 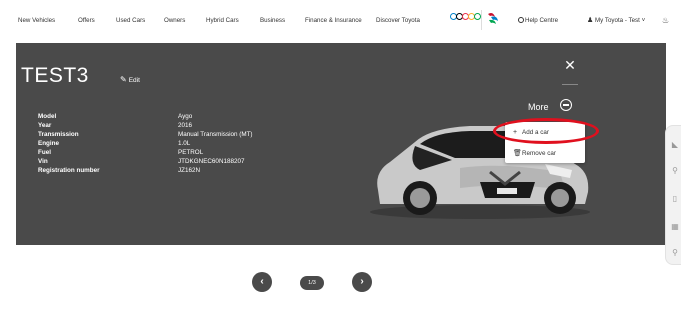 I want to click on close-underline, so click(x=570, y=84).